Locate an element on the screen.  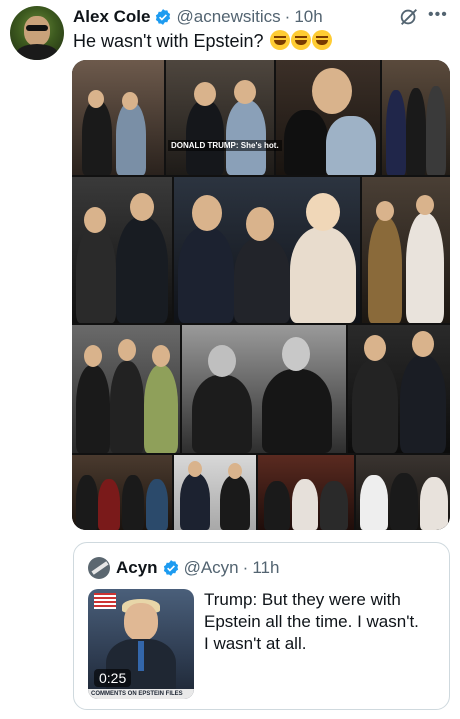
quoted-tweet-header: Acyn @Acyn · 11h is located at coordinates (197, 568).